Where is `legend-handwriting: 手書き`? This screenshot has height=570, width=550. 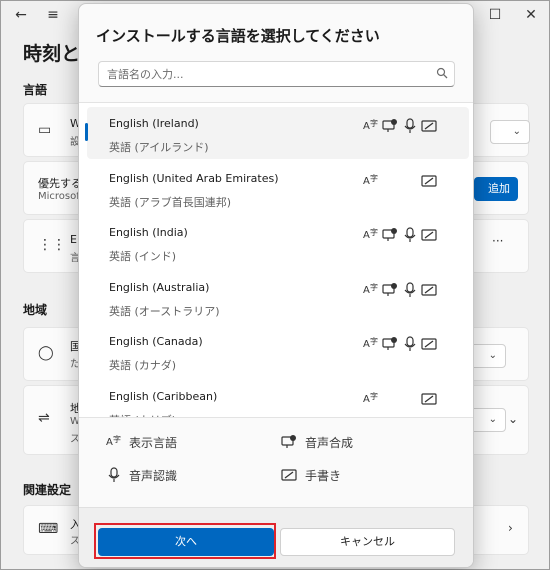 legend-handwriting: 手書き is located at coordinates (323, 476).